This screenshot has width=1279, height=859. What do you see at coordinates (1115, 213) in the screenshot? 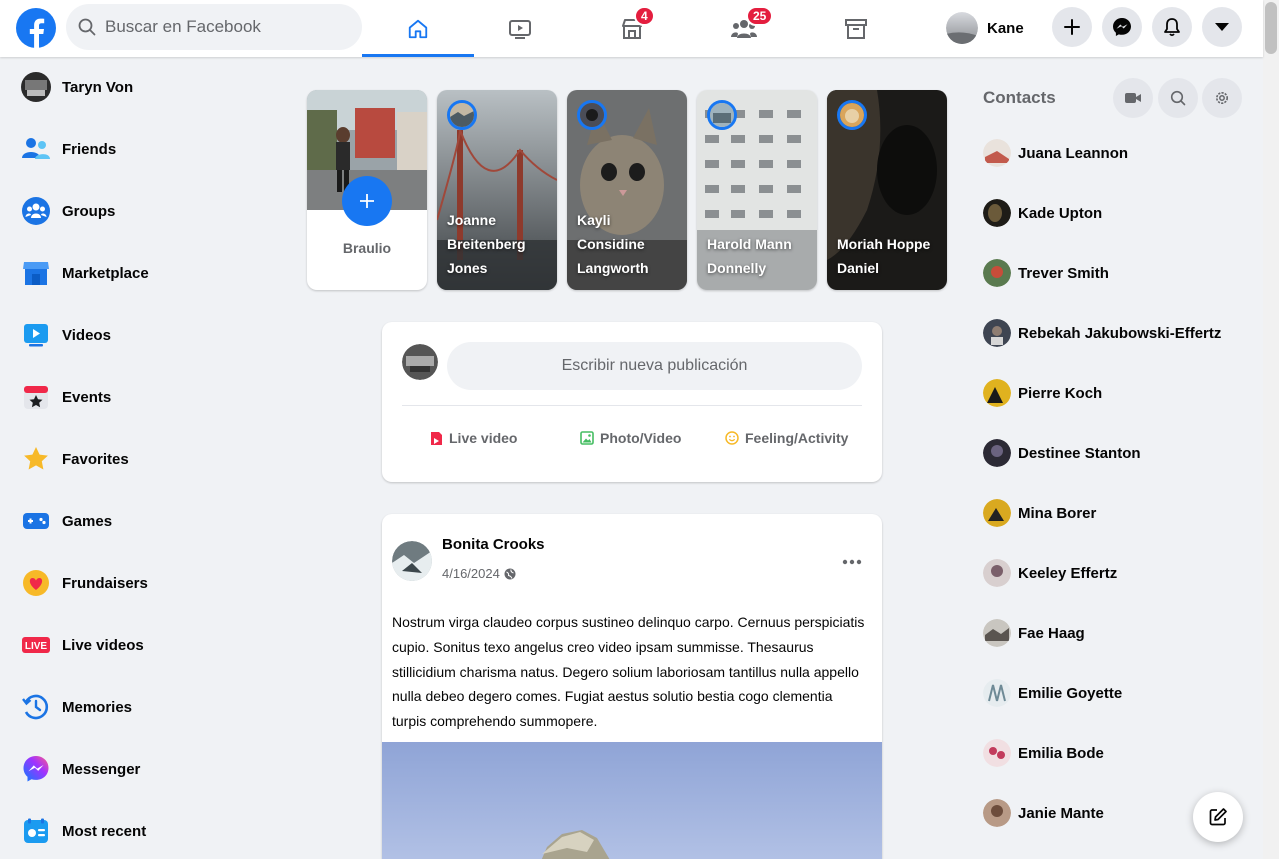
I see `contact-item: Kade Upton` at bounding box center [1115, 213].